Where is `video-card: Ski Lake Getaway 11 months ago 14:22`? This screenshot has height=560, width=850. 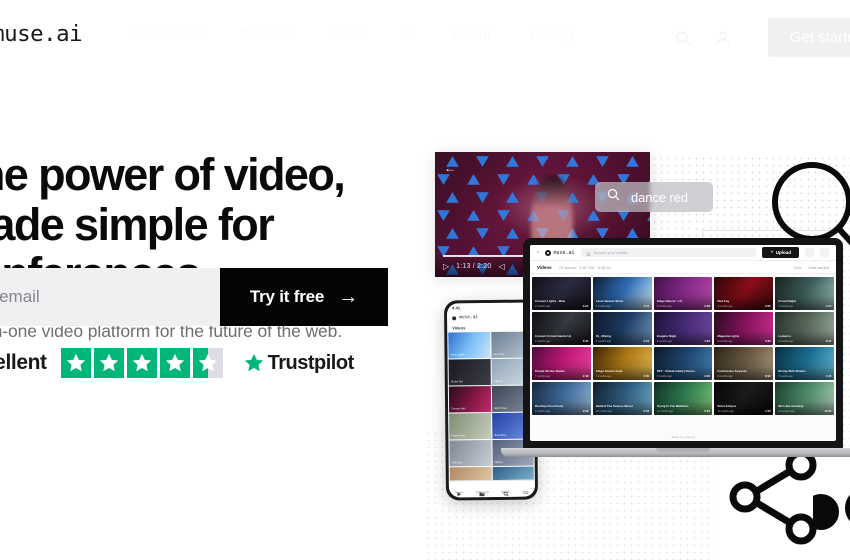
video-card: Ski Lake Getaway 11 months ago 14:22 is located at coordinates (804, 398).